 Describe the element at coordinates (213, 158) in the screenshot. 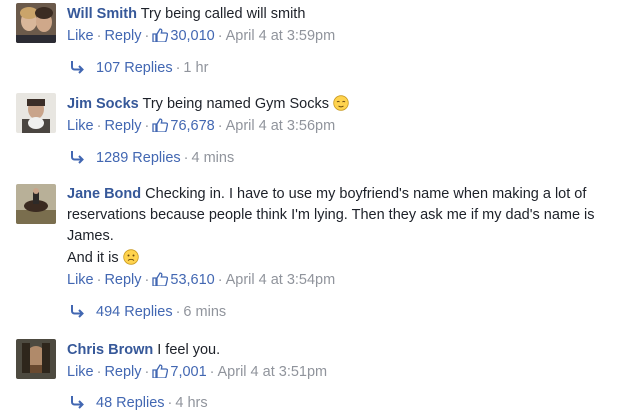

I see `replies-time: 4 mins` at that location.